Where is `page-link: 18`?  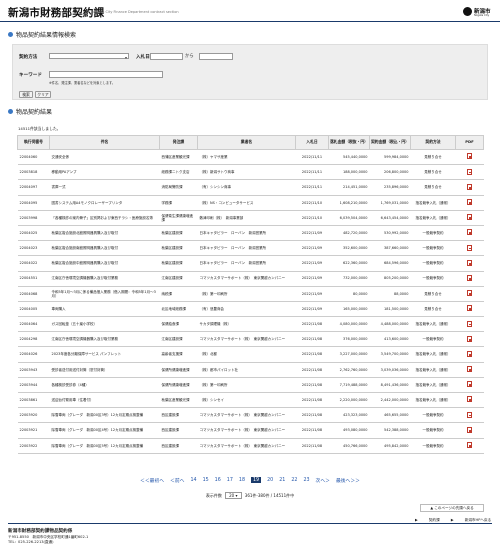
page-link: 18 is located at coordinates (242, 480).